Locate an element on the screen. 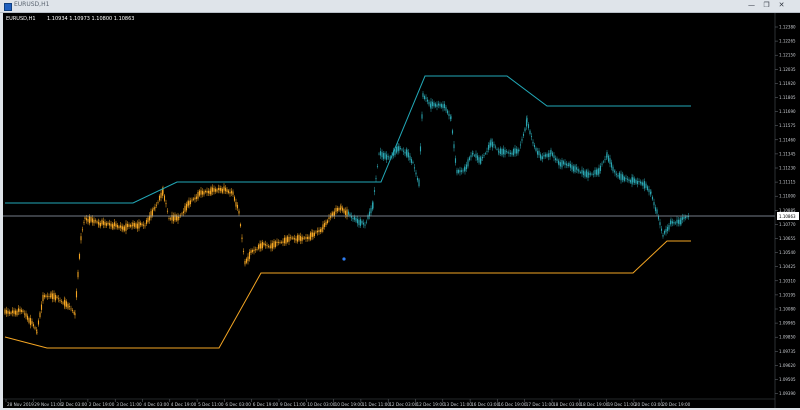 The width and height of the screenshot is (800, 410). close-icon: ✕ is located at coordinates (781, 5).